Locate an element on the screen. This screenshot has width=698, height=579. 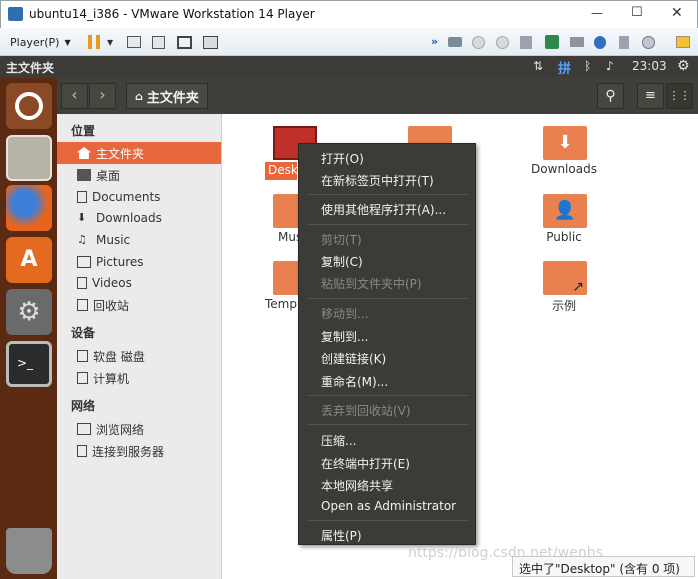
sidebar-item-label: 计算机 is located at coordinates (111, 378).